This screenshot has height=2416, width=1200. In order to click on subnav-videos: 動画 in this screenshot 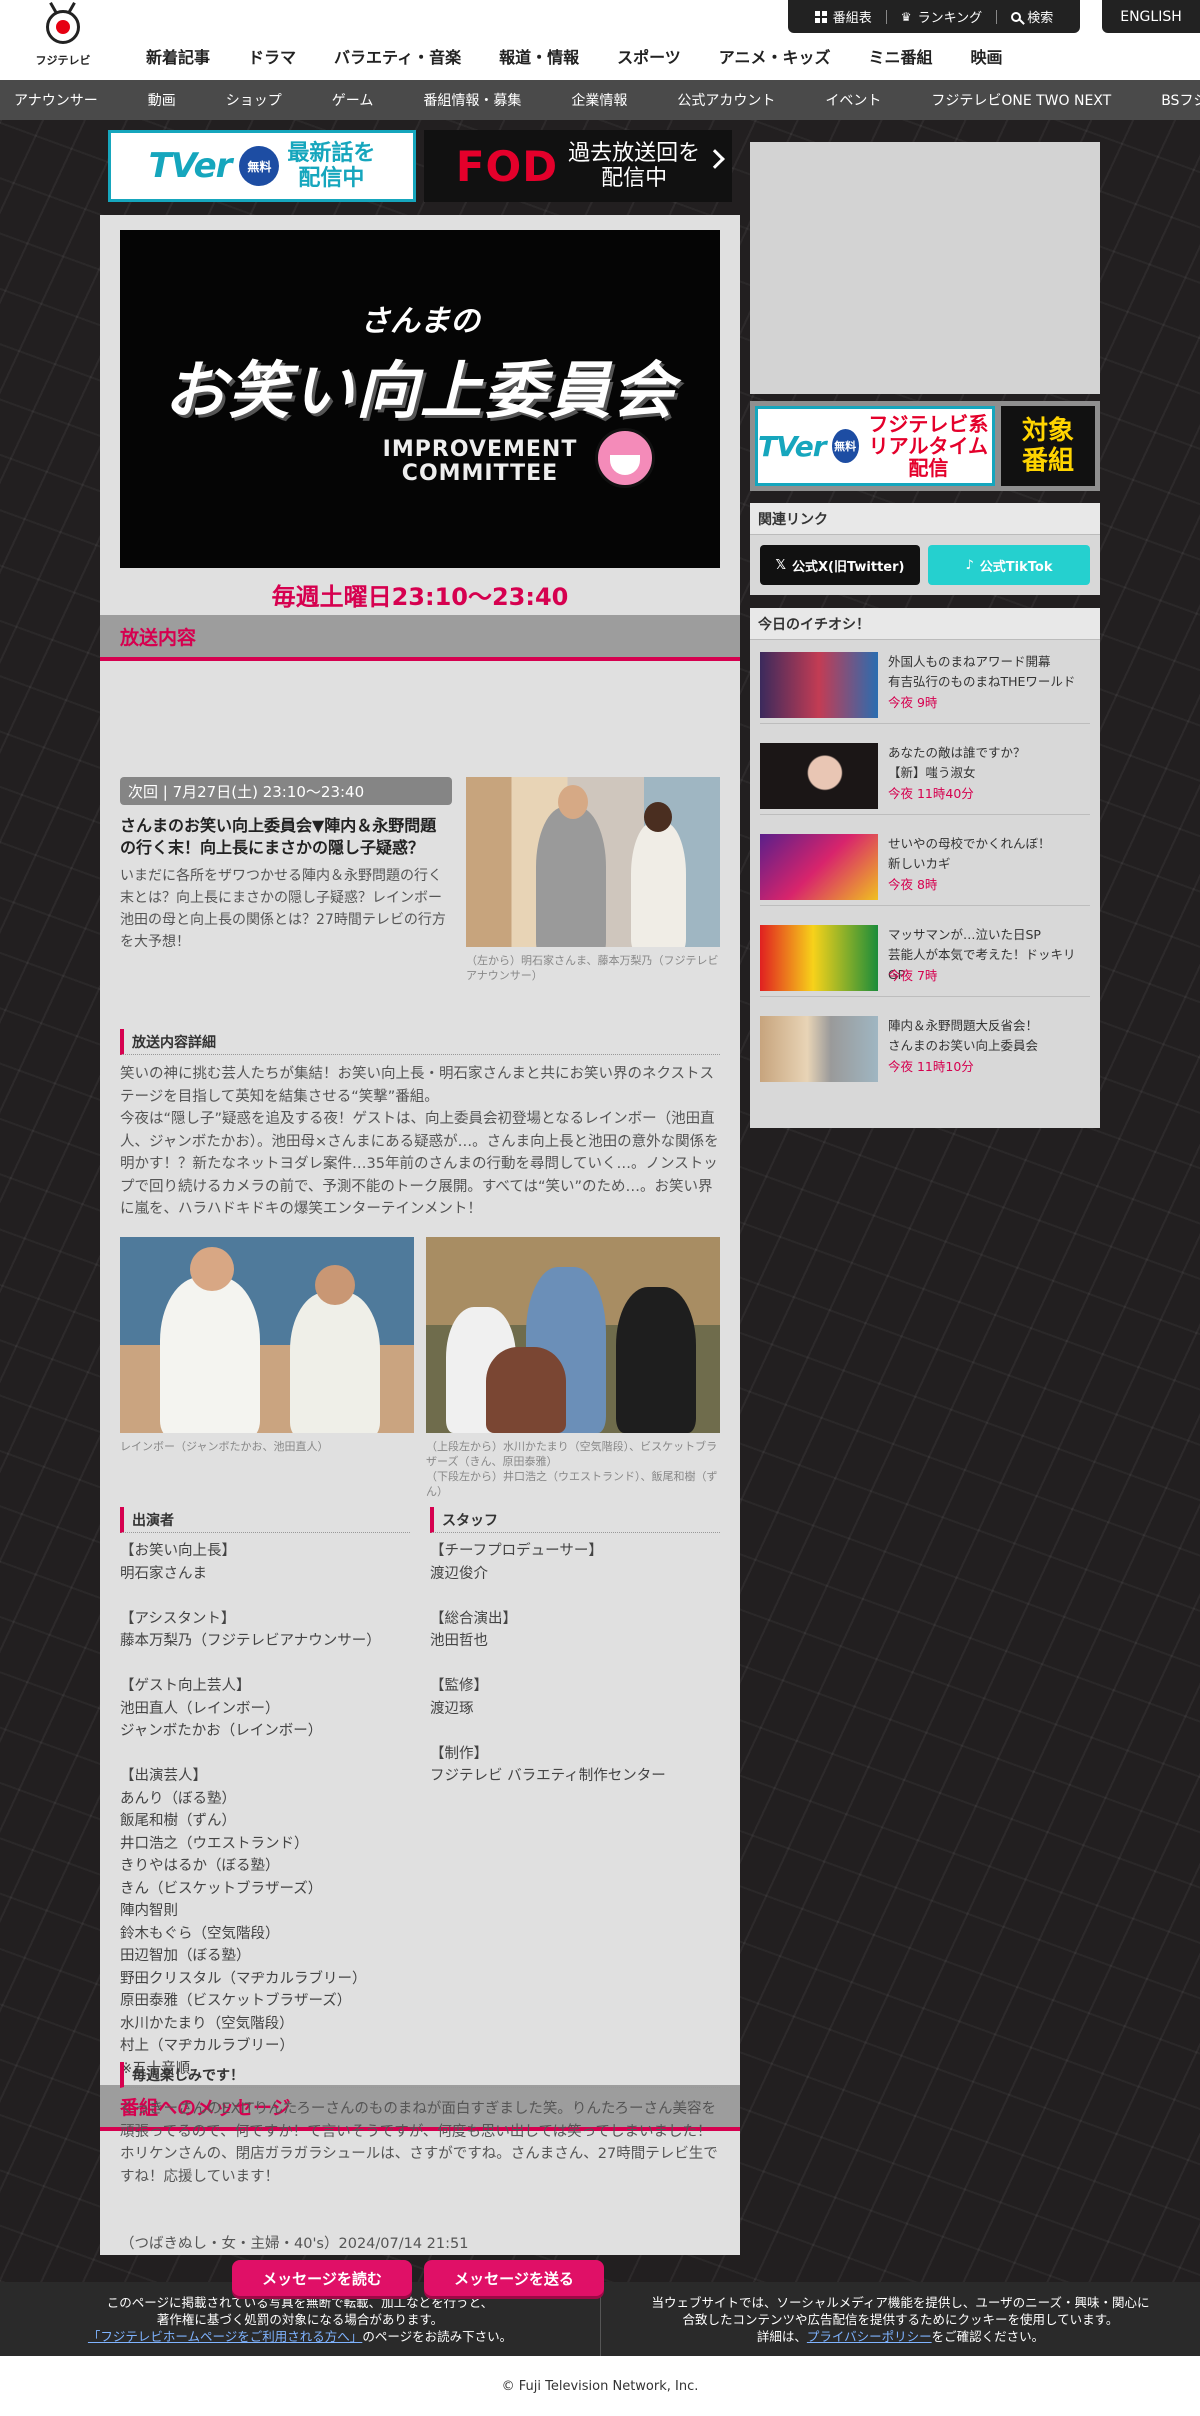, I will do `click(162, 100)`.